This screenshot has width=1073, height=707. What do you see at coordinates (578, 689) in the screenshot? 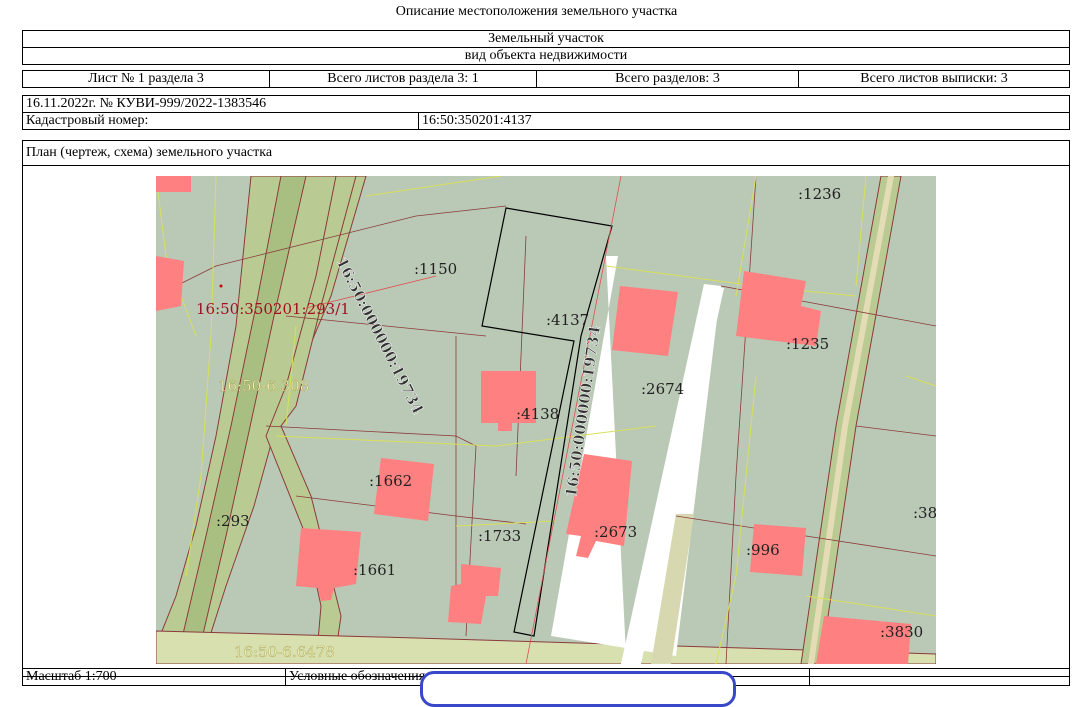
I see `legend-symbol` at bounding box center [578, 689].